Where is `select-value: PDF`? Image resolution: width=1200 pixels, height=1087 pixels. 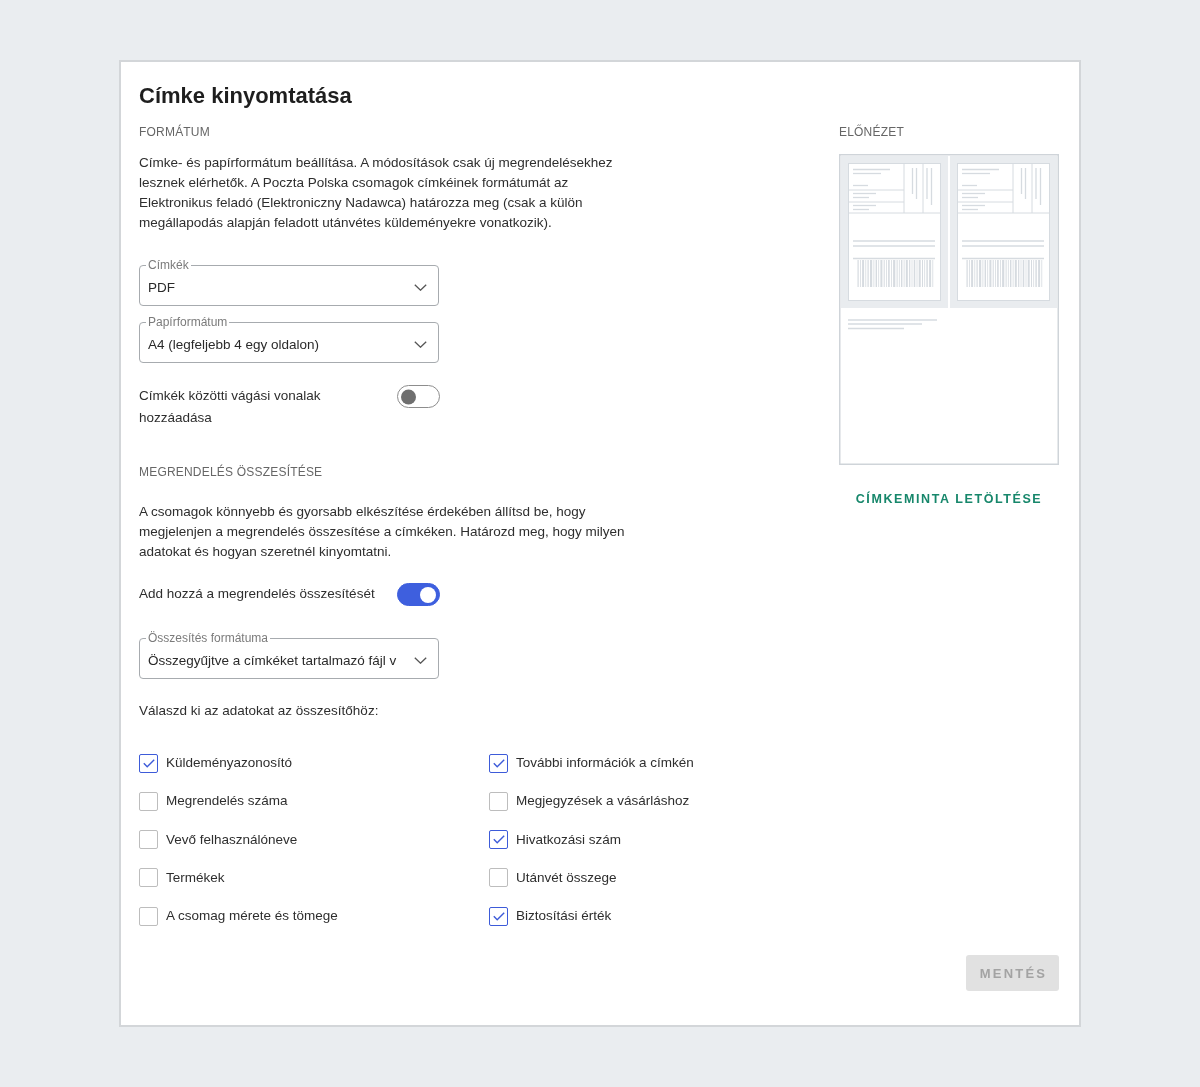 select-value: PDF is located at coordinates (161, 287).